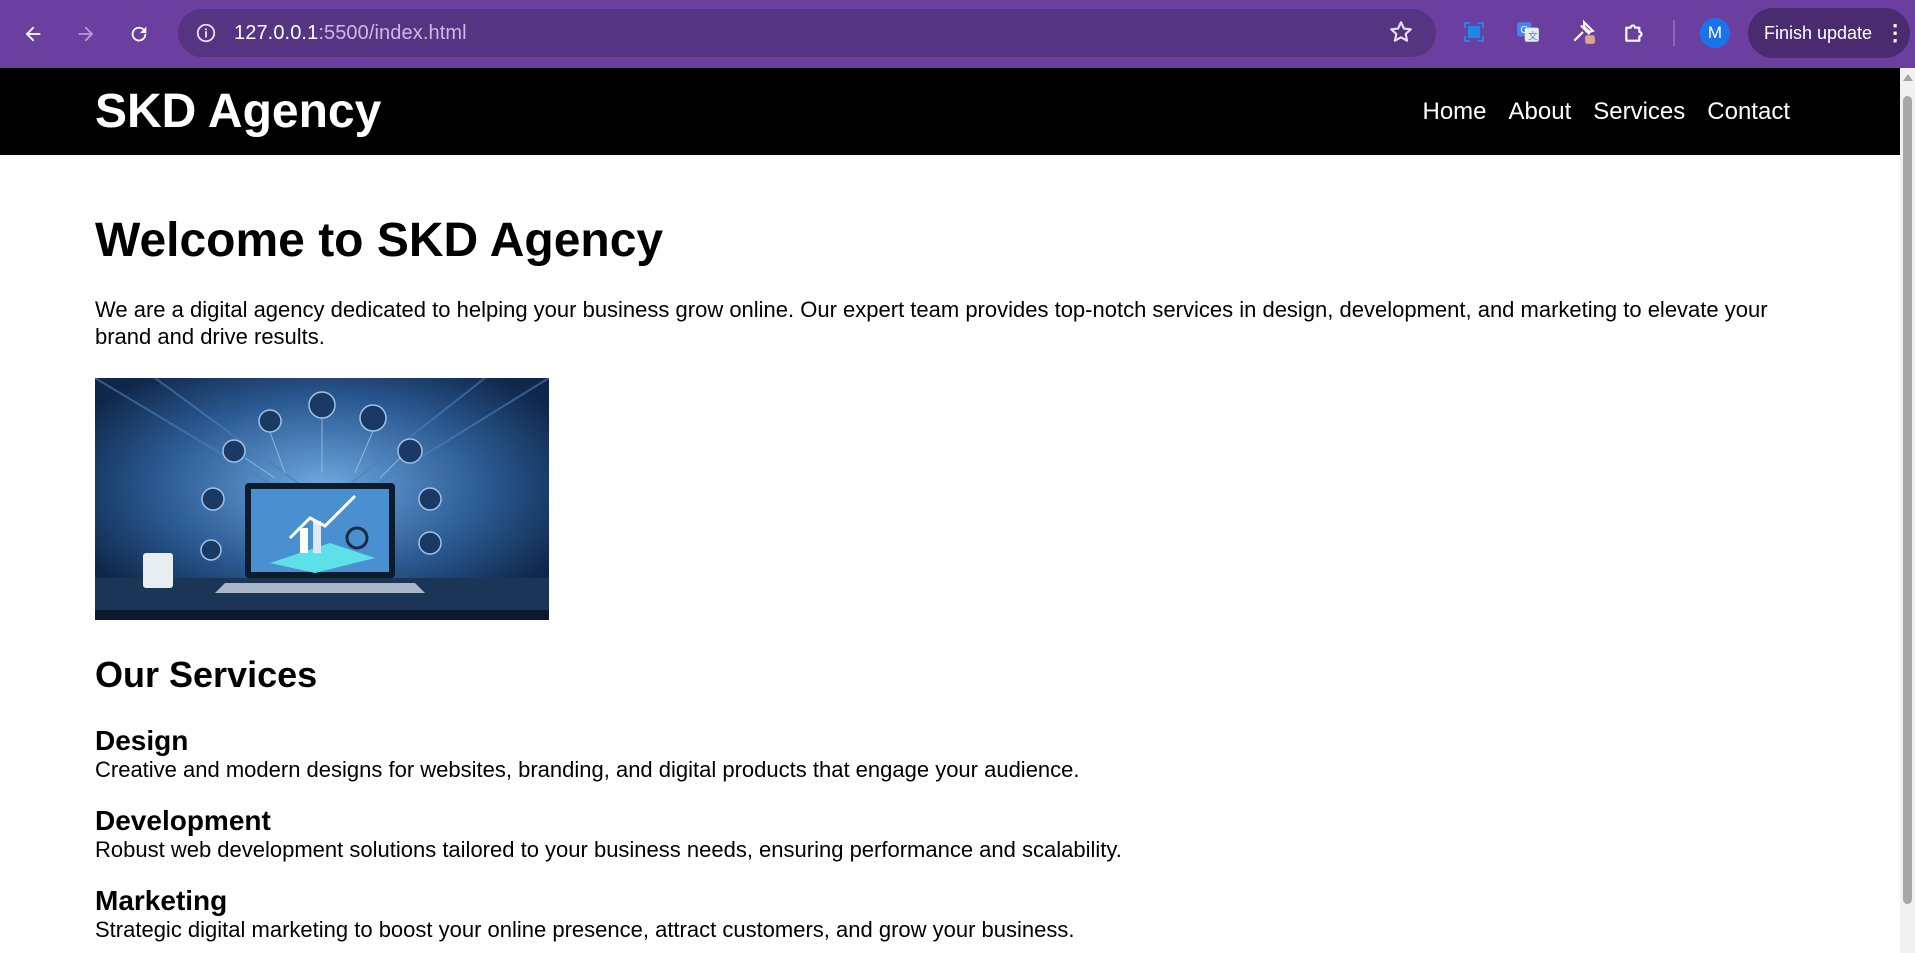 The width and height of the screenshot is (1915, 953). Describe the element at coordinates (183, 820) in the screenshot. I see `service-title: Development` at that location.